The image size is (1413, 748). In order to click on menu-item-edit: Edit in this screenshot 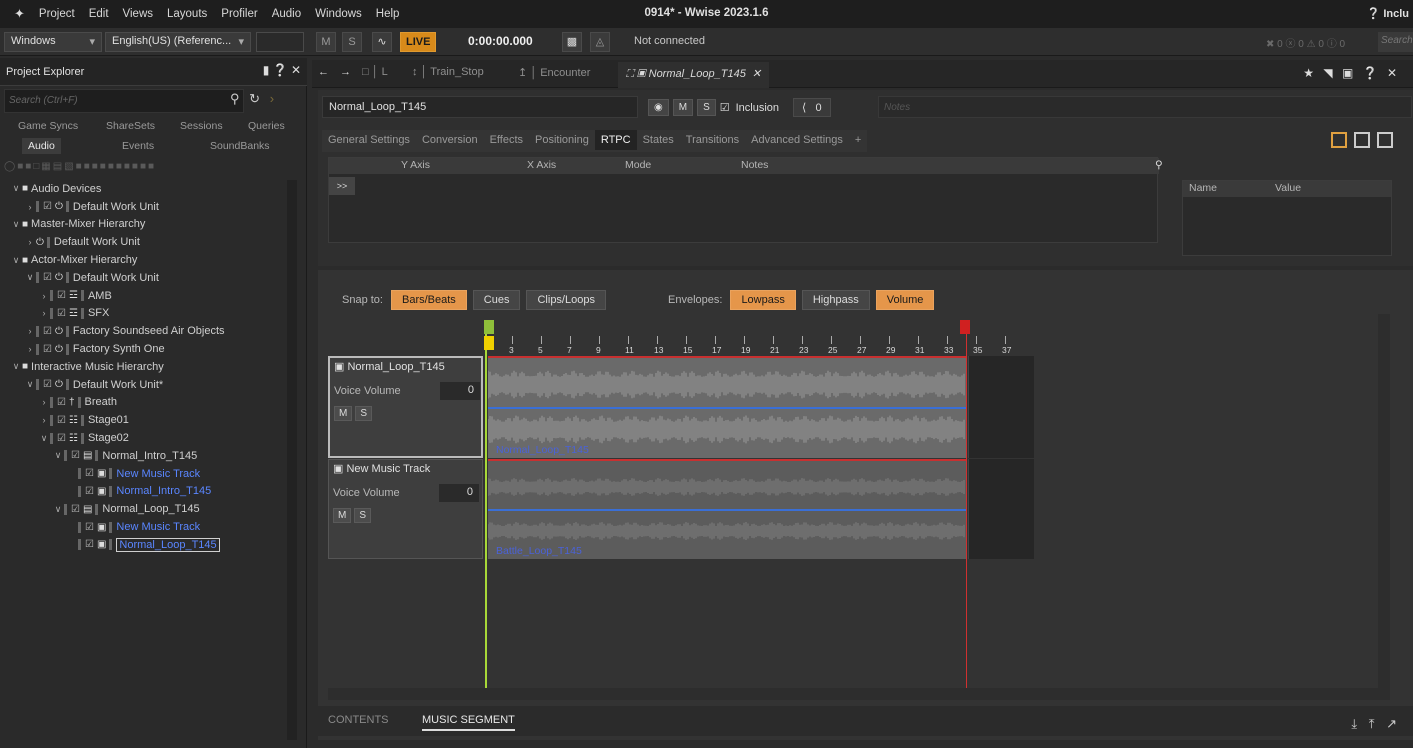, I will do `click(99, 14)`.